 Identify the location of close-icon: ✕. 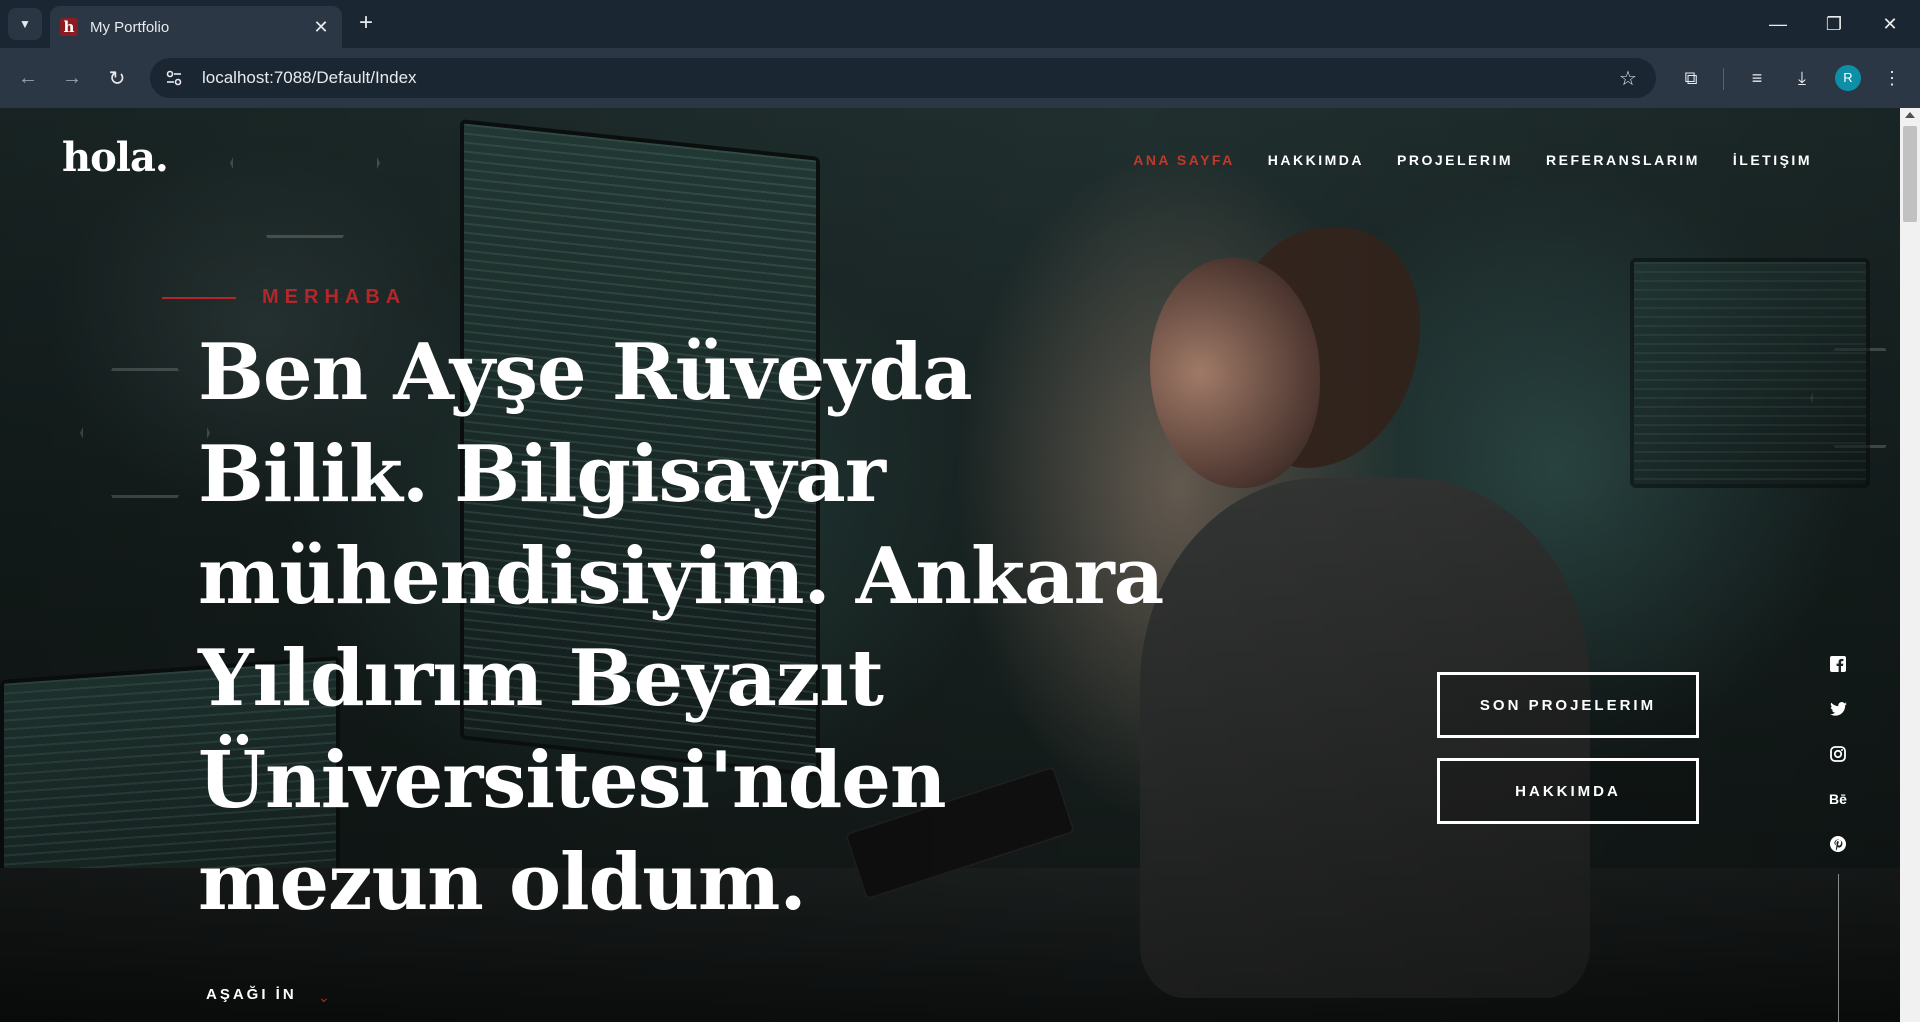
(1890, 23).